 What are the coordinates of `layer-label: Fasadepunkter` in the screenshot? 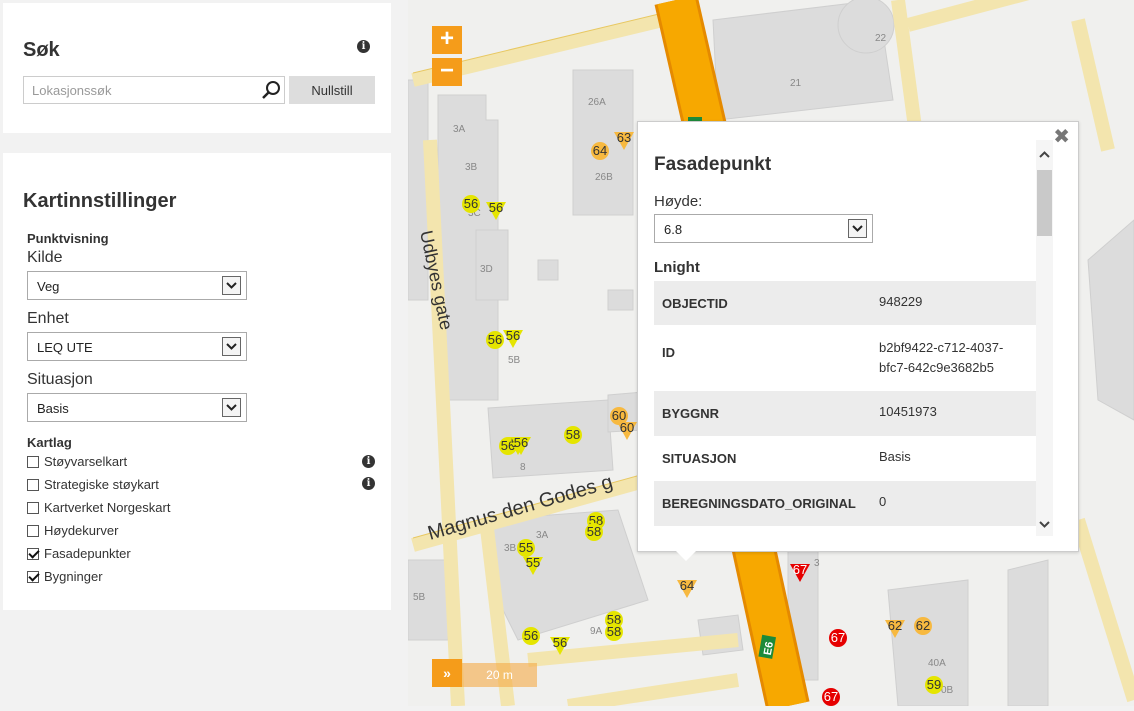 It's located at (87, 553).